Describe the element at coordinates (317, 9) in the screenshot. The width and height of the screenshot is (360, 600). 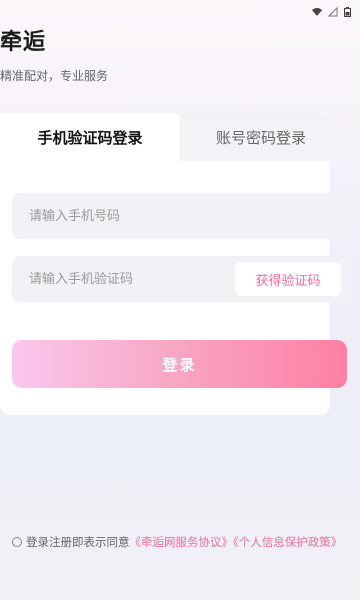
I see `wifi-icon` at that location.